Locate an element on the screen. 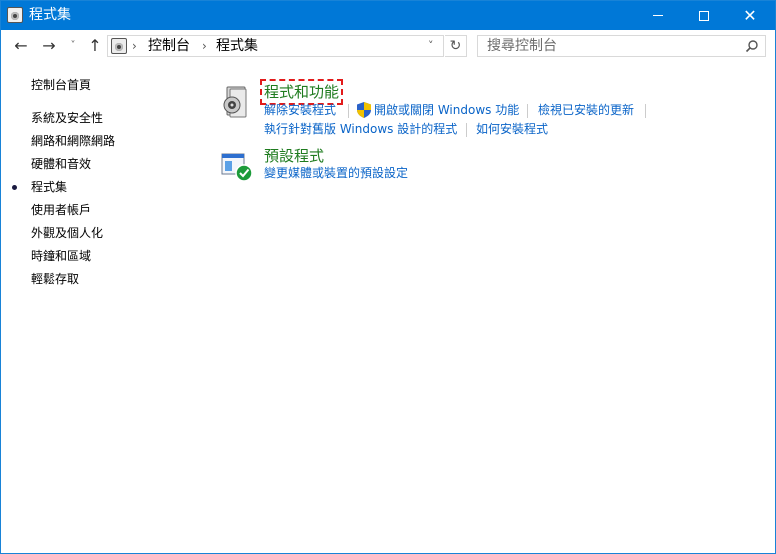 This screenshot has width=776, height=554. windows-features-link: 開啟或關閉 Windows 功能 is located at coordinates (446, 110).